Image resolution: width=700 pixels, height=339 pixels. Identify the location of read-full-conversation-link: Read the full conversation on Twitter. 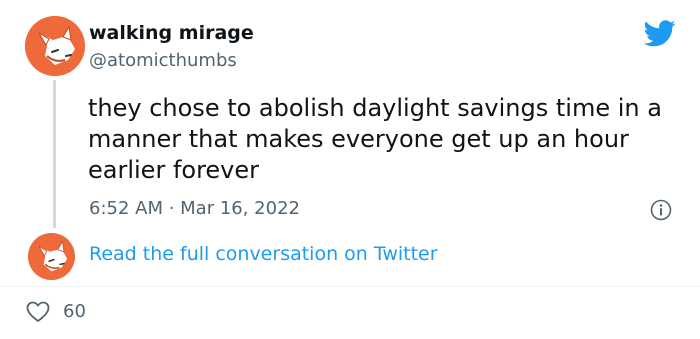
(263, 254).